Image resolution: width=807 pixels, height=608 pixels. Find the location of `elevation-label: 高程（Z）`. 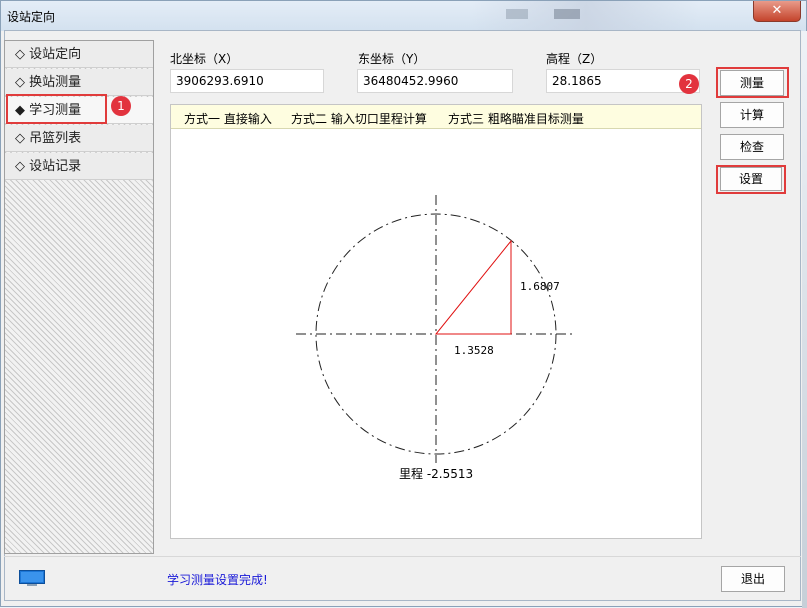

elevation-label: 高程（Z） is located at coordinates (574, 59).